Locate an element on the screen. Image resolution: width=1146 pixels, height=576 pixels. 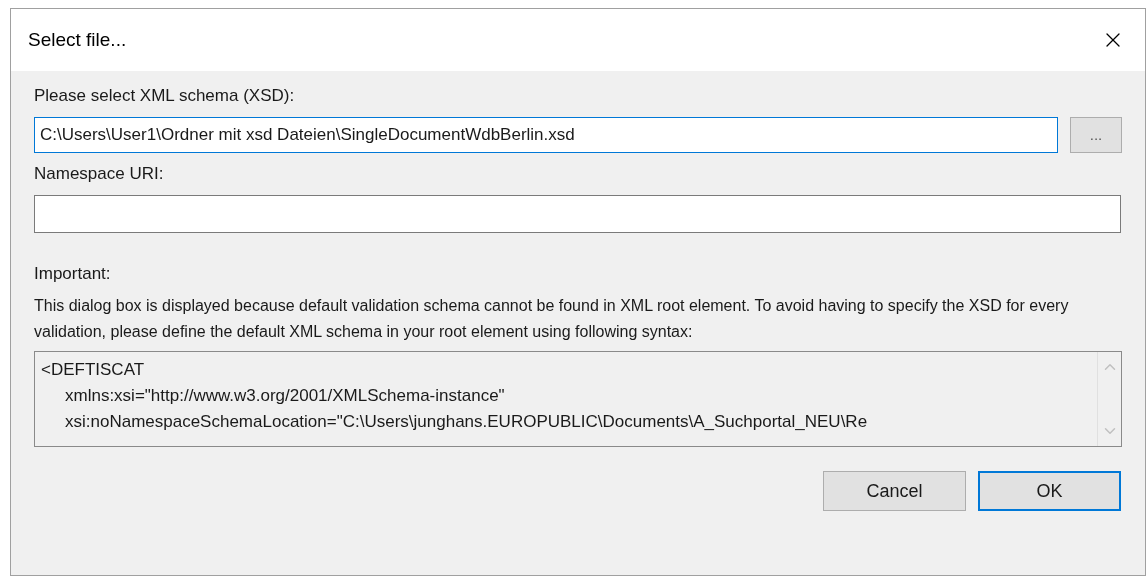
syntax-line: xsi:noNamespaceSchemaLocation="C:\Users\junghans.EUROPUBLIC\Documents\A_Suchportal_NEU\Re is located at coordinates (466, 422).